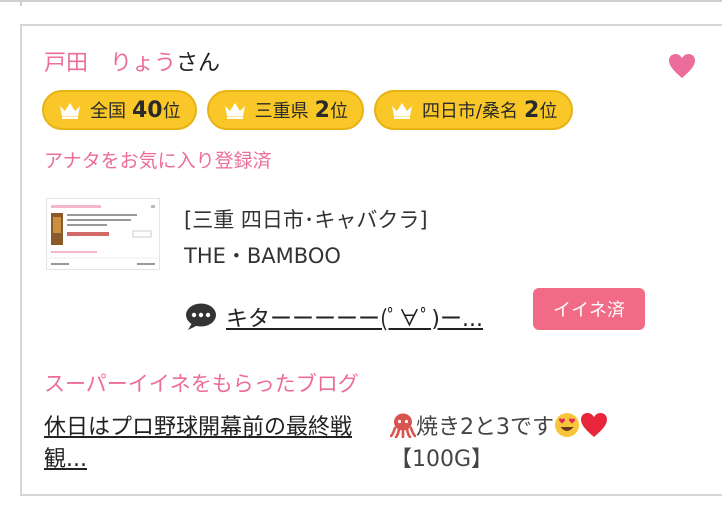 This screenshot has width=722, height=507. What do you see at coordinates (403, 425) in the screenshot?
I see `octopus-icon` at bounding box center [403, 425].